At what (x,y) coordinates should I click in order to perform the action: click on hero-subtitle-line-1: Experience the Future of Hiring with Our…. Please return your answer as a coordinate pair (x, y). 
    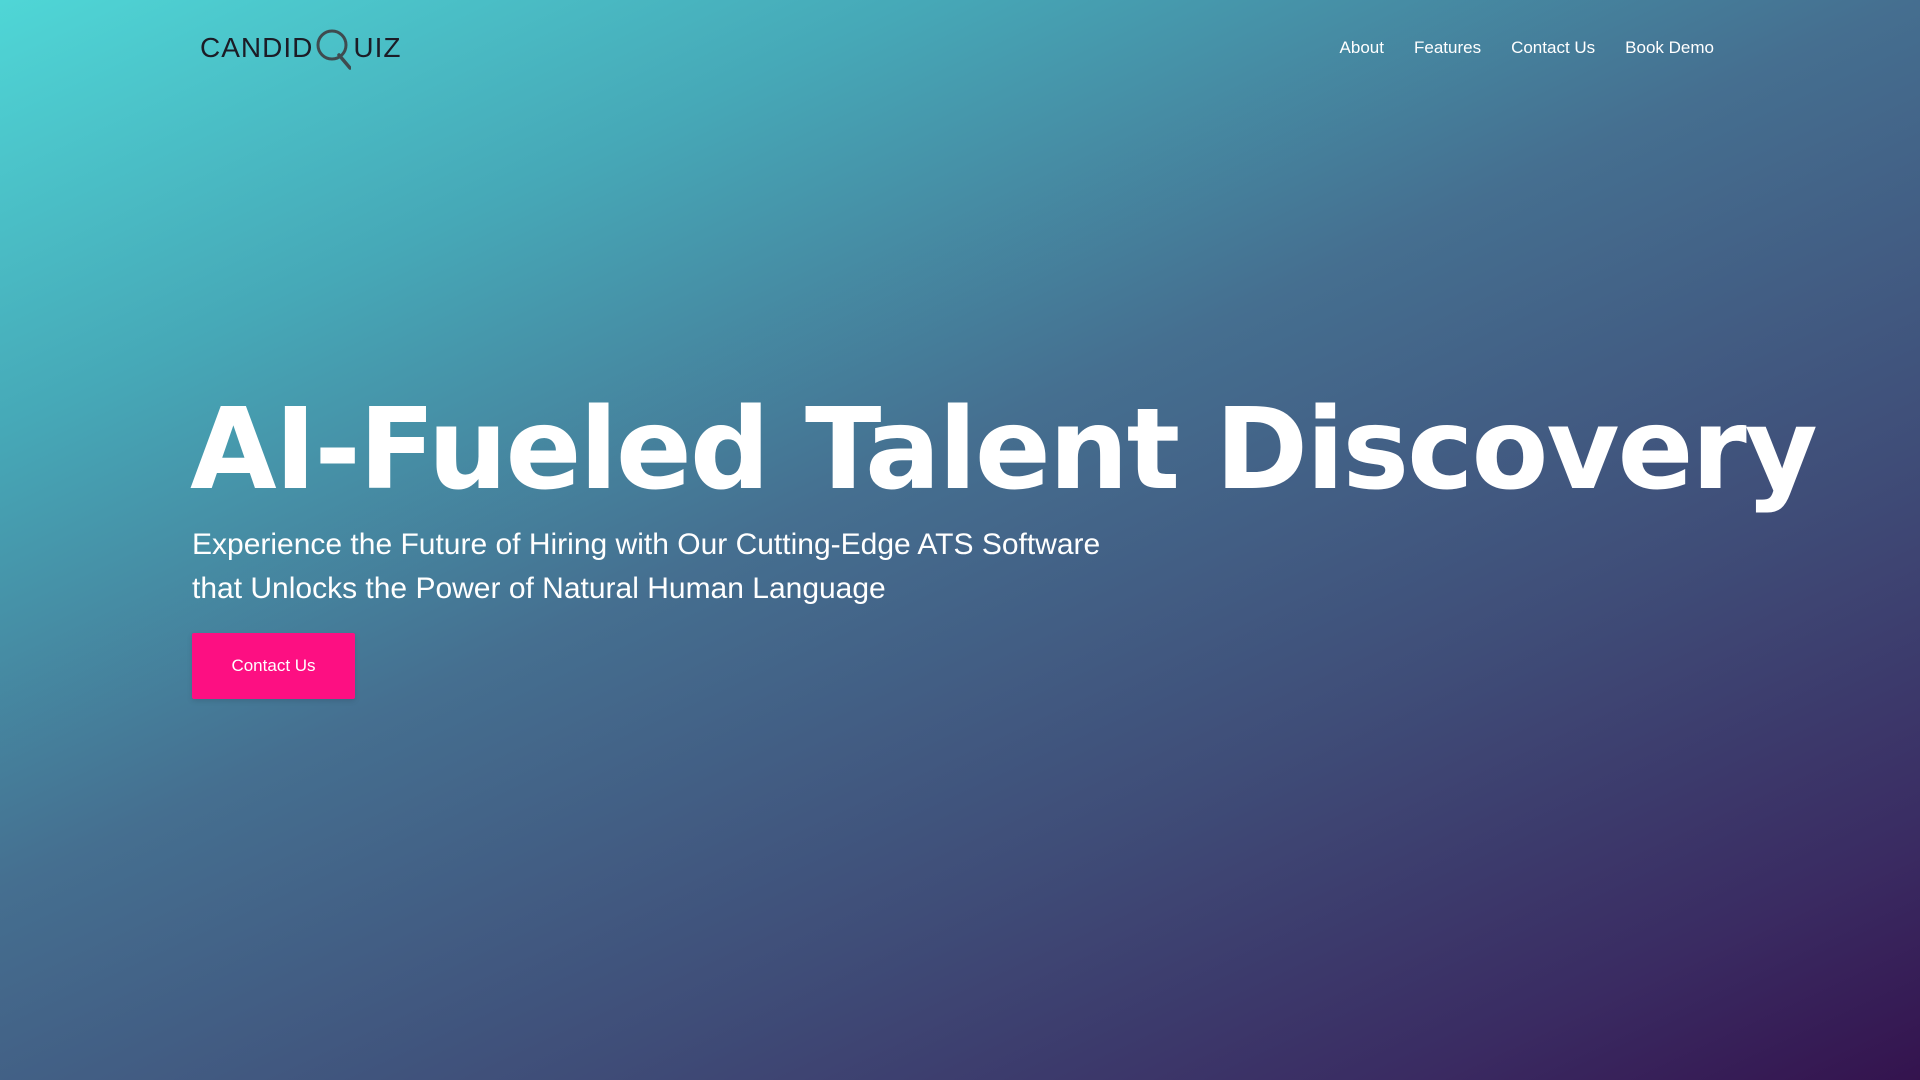
    Looking at the image, I should click on (646, 544).